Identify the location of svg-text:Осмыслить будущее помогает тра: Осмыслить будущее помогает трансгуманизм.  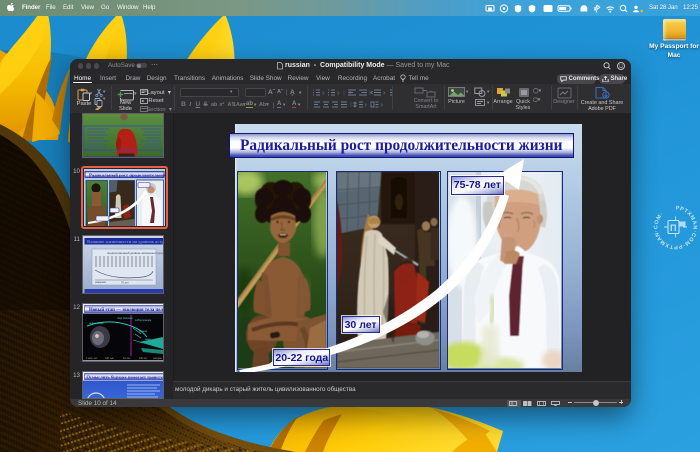
(126, 377).